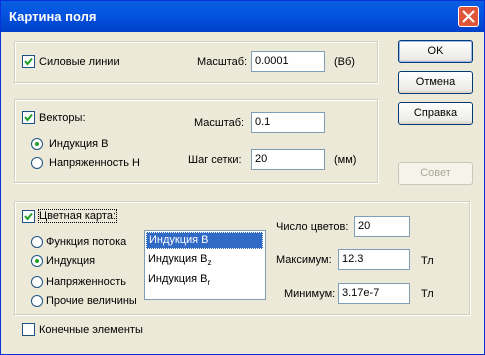 The height and width of the screenshot is (355, 485). What do you see at coordinates (345, 160) in the screenshot?
I see `vectors-unit: (мм)` at bounding box center [345, 160].